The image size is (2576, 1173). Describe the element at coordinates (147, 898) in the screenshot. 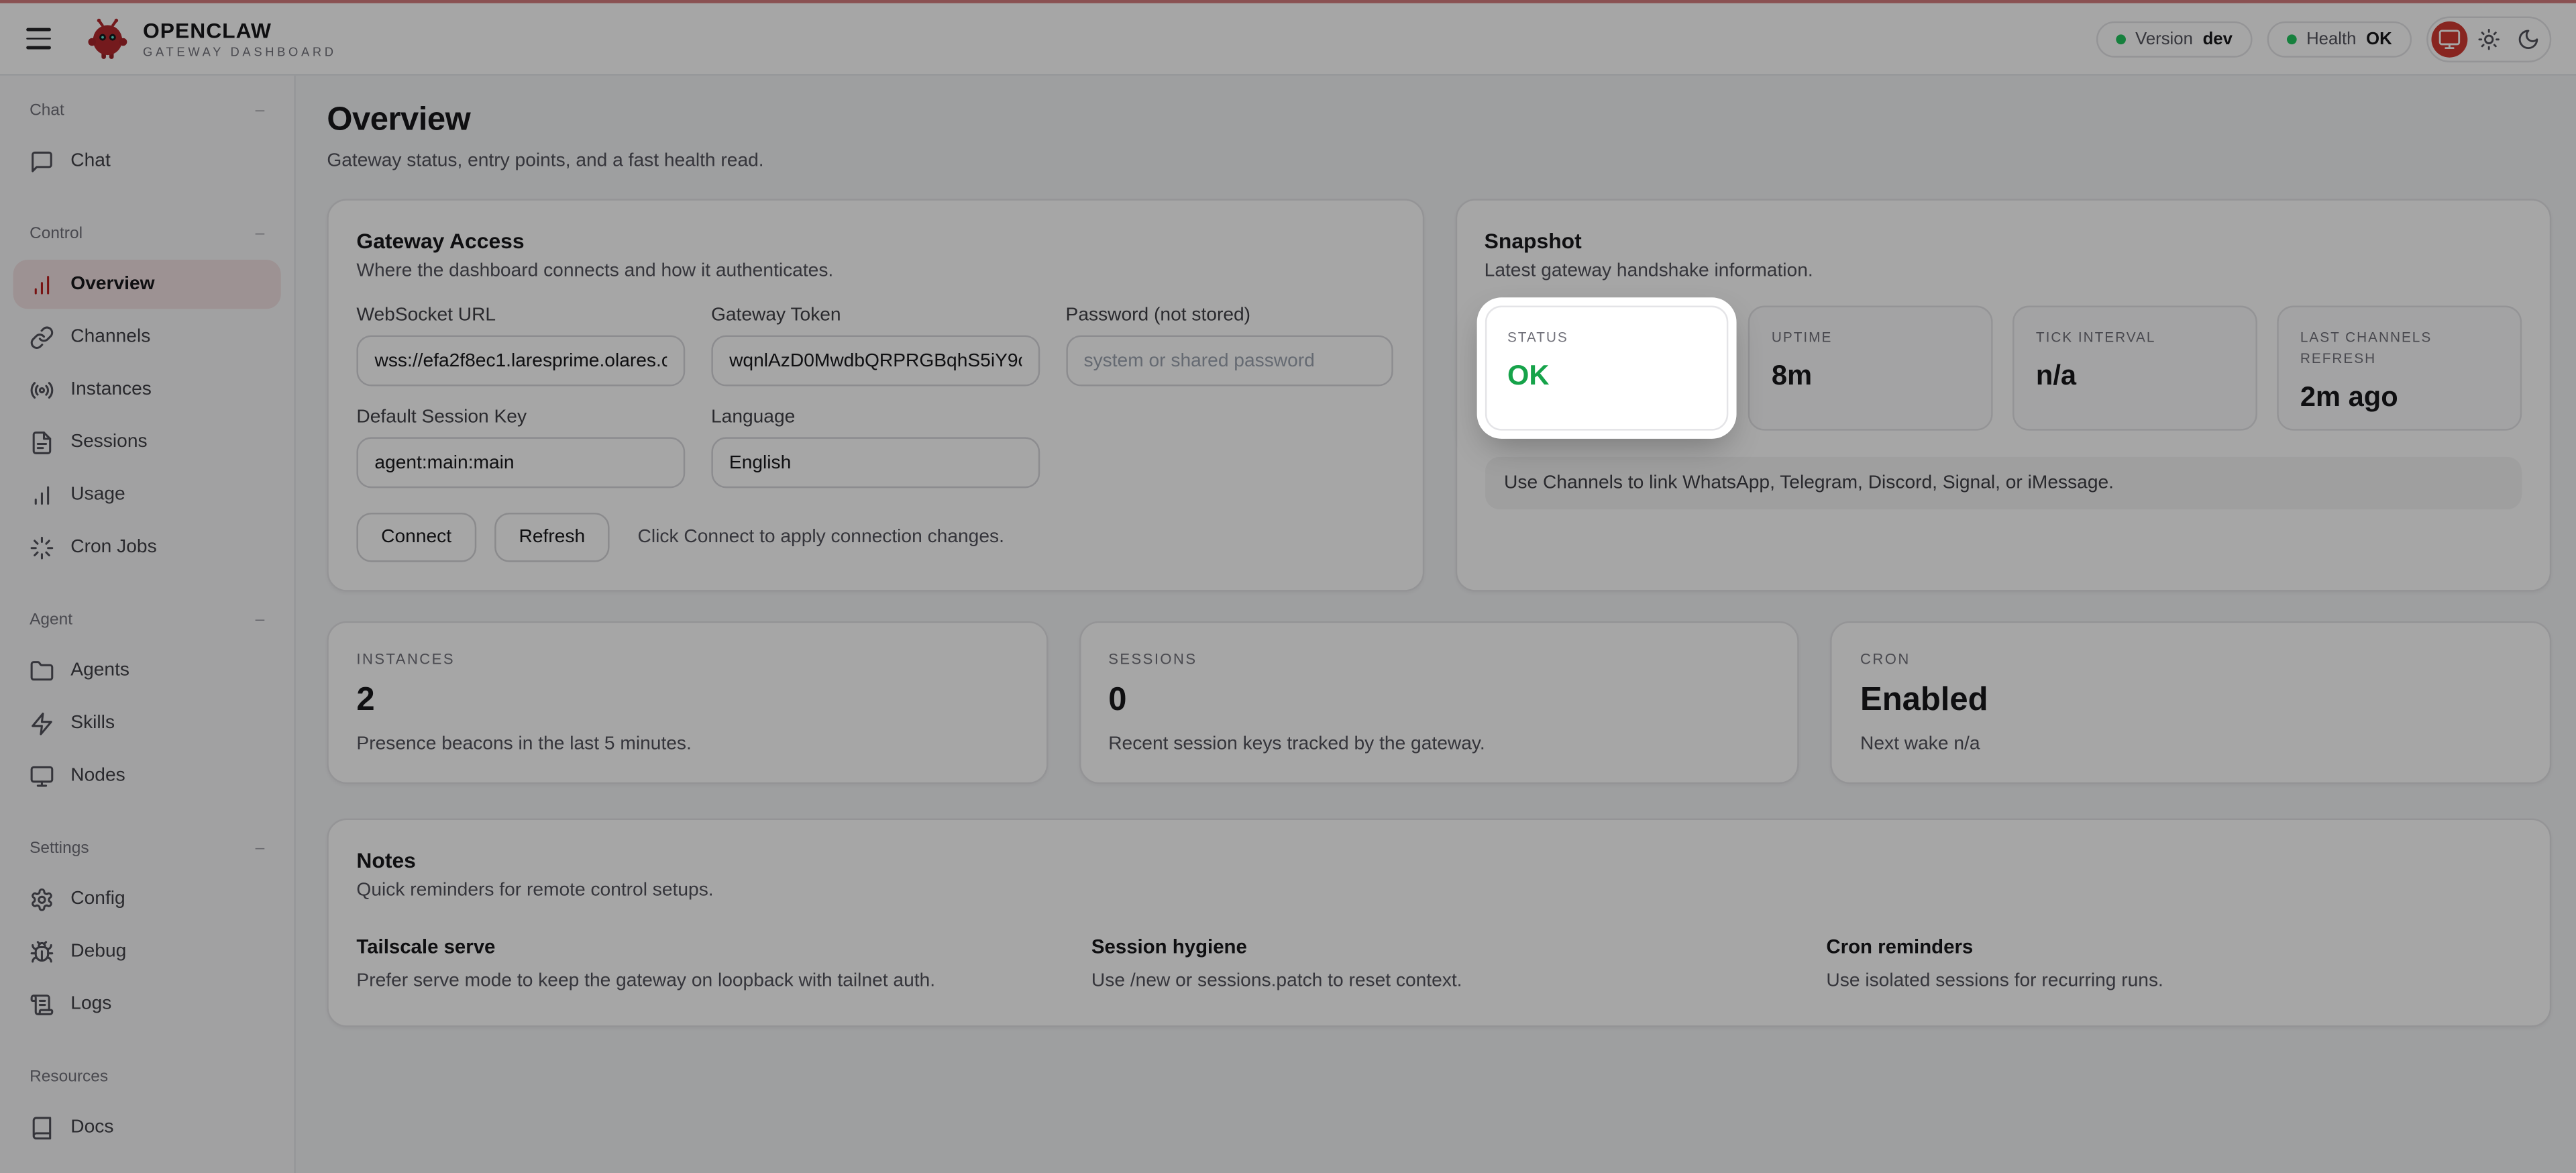

I see `sidebar-item-config: Config` at that location.